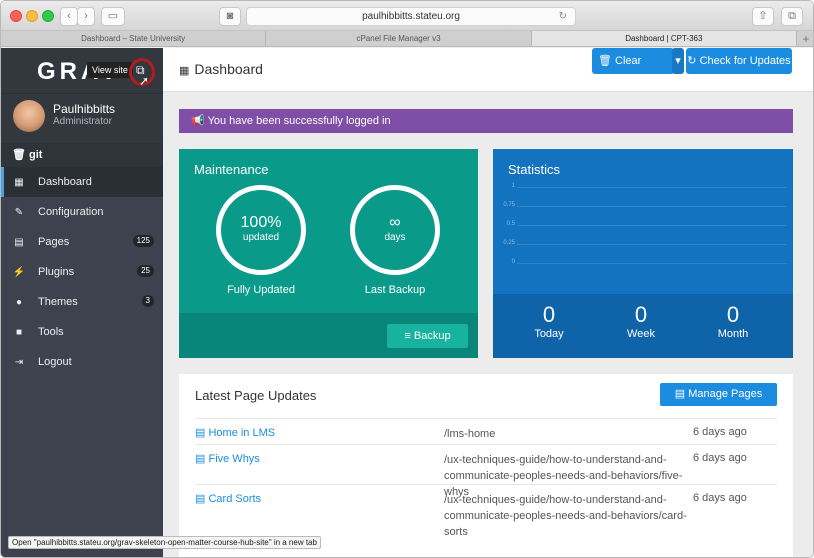 The image size is (814, 558). I want to click on week-label: Week, so click(641, 334).